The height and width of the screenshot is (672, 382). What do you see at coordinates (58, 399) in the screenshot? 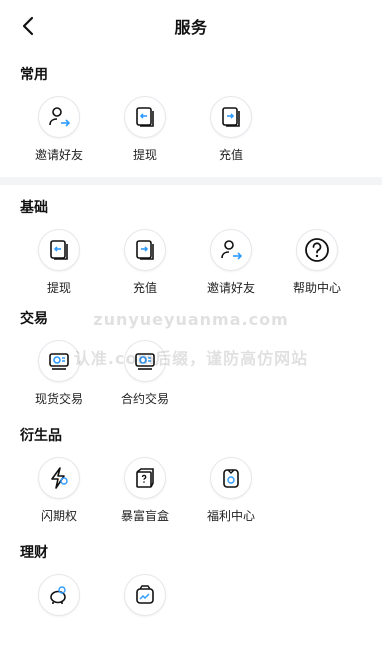
I see `service-label: 现货交易` at bounding box center [58, 399].